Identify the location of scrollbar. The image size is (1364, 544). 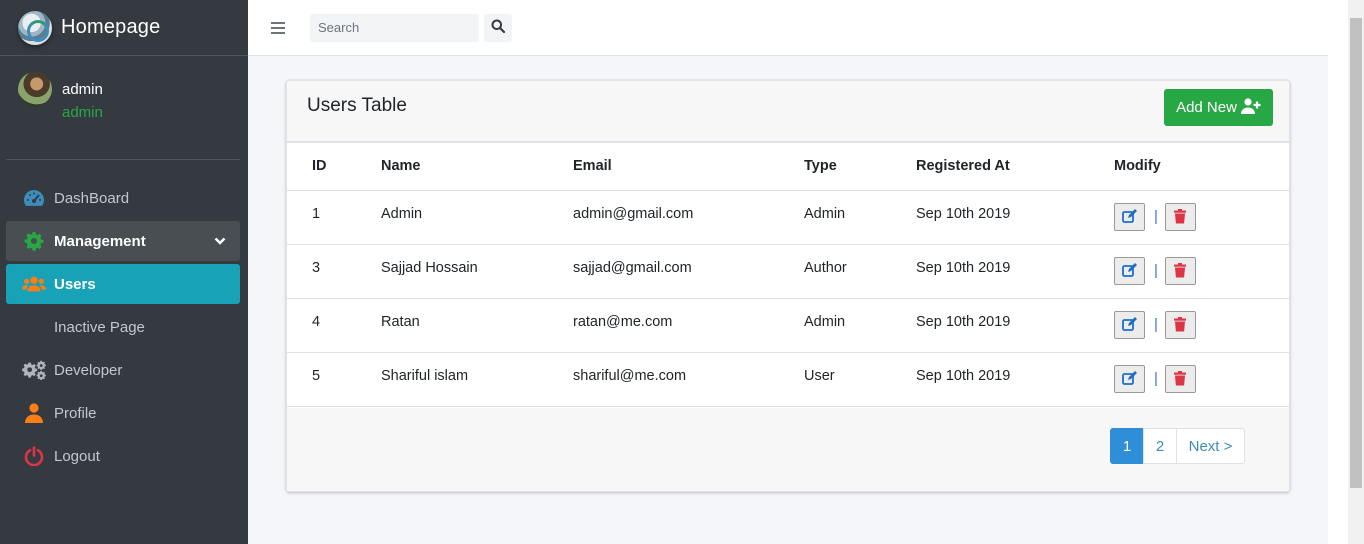
(1356, 272).